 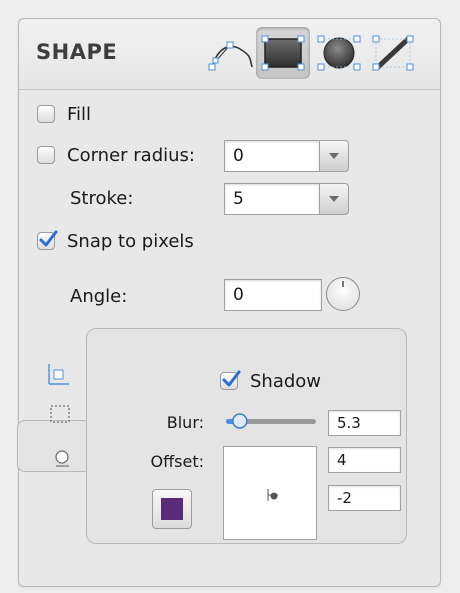 What do you see at coordinates (238, 156) in the screenshot?
I see `corner-radius-value: 0` at bounding box center [238, 156].